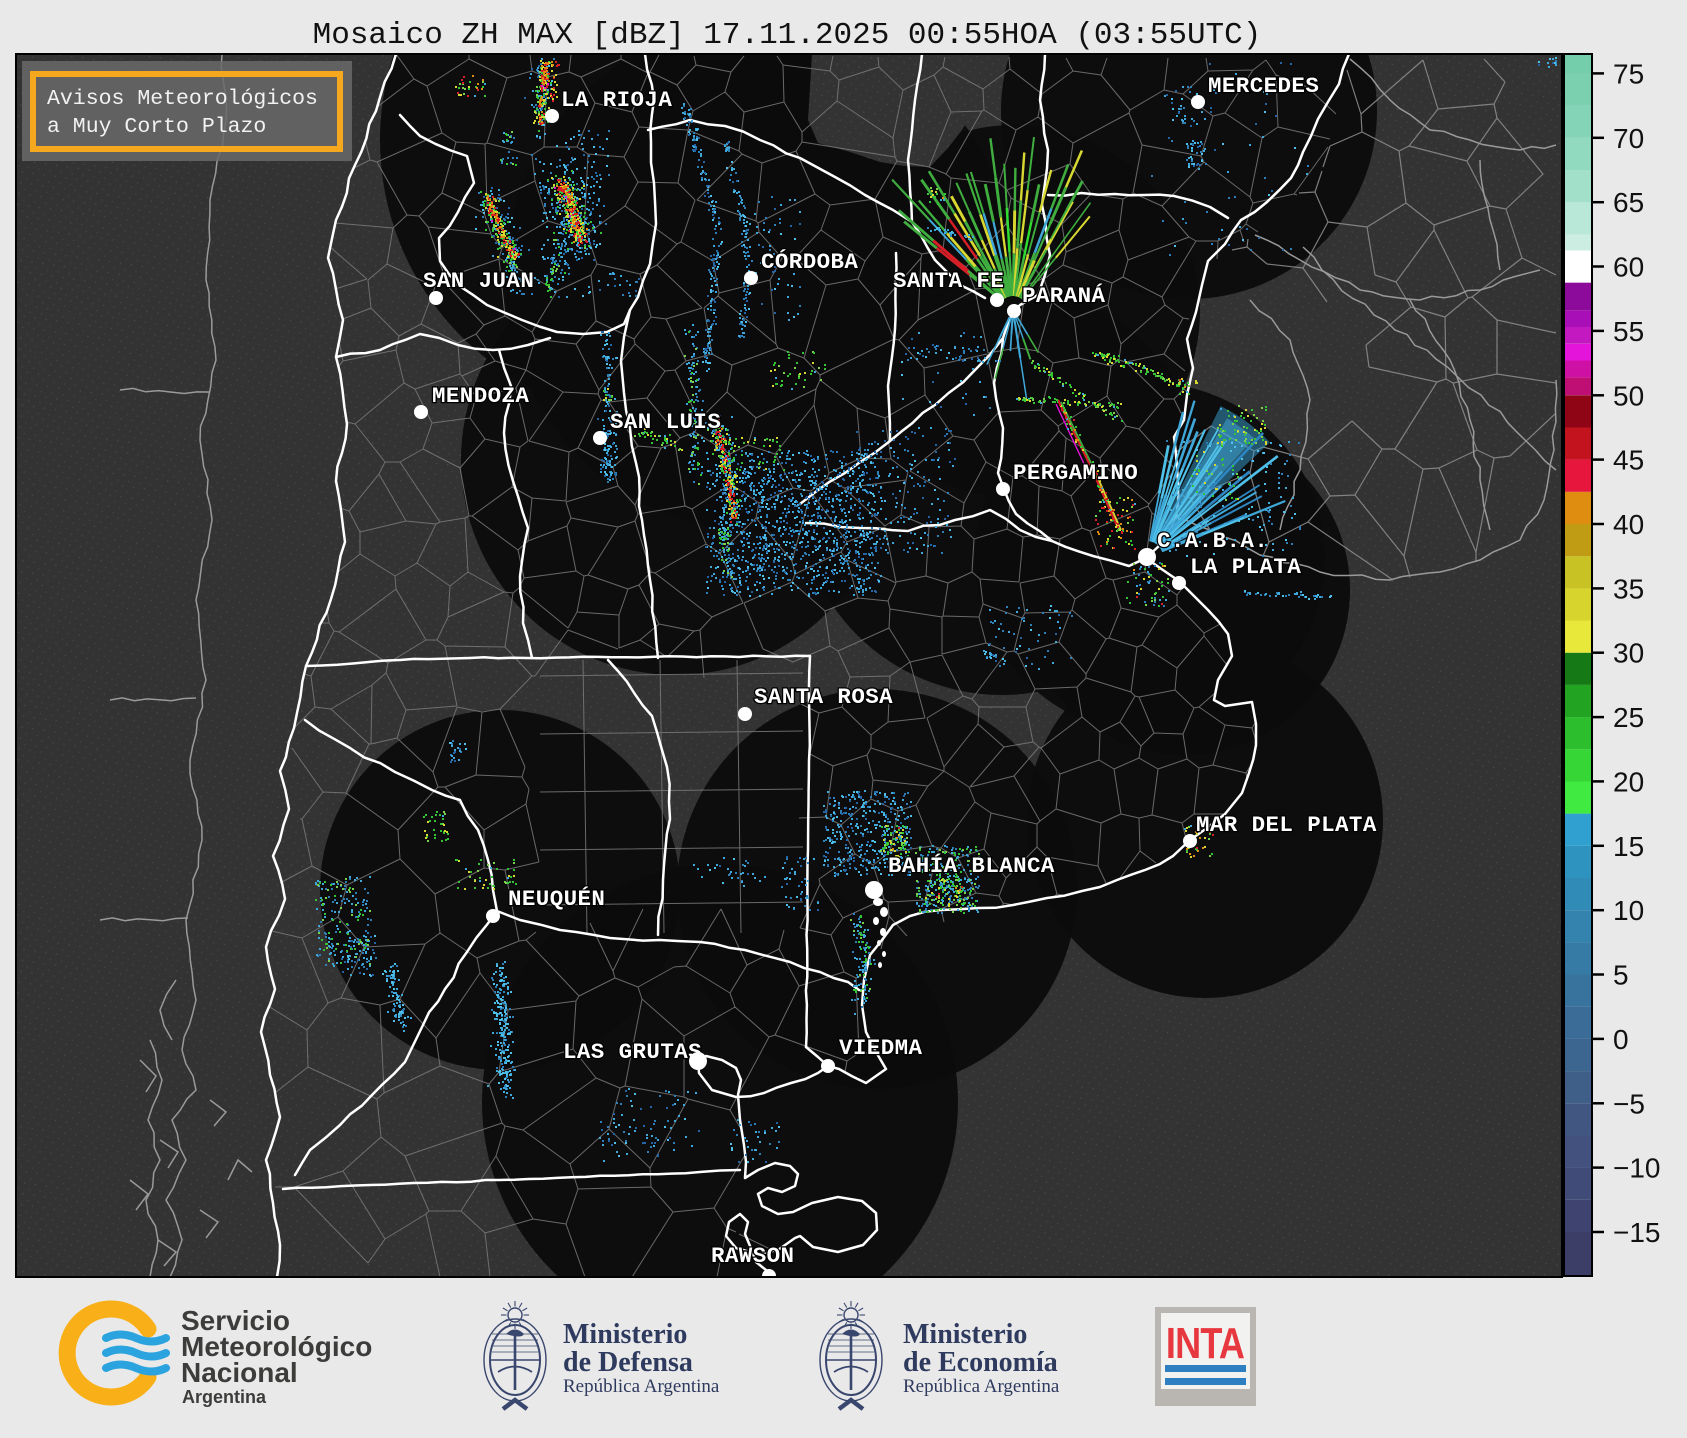  What do you see at coordinates (1245, 567) in the screenshot?
I see `svg-text: LA PLATA` at bounding box center [1245, 567].